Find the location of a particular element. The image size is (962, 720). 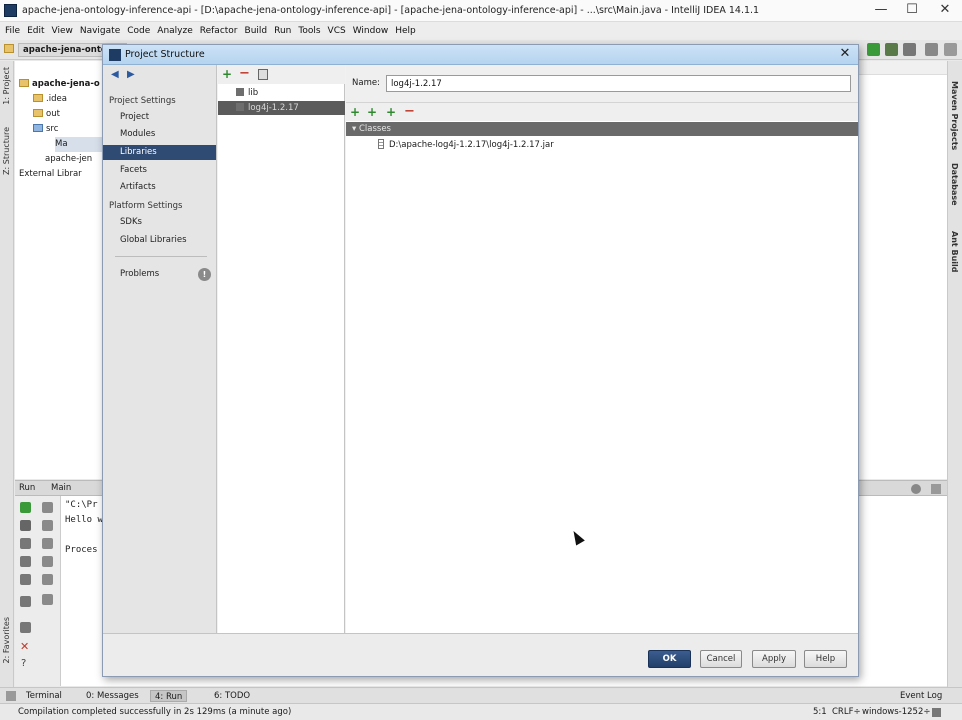

jar-entry: D:\apache-log4j-1.2.17\log4j-1.2.17.jar is located at coordinates (466, 144).